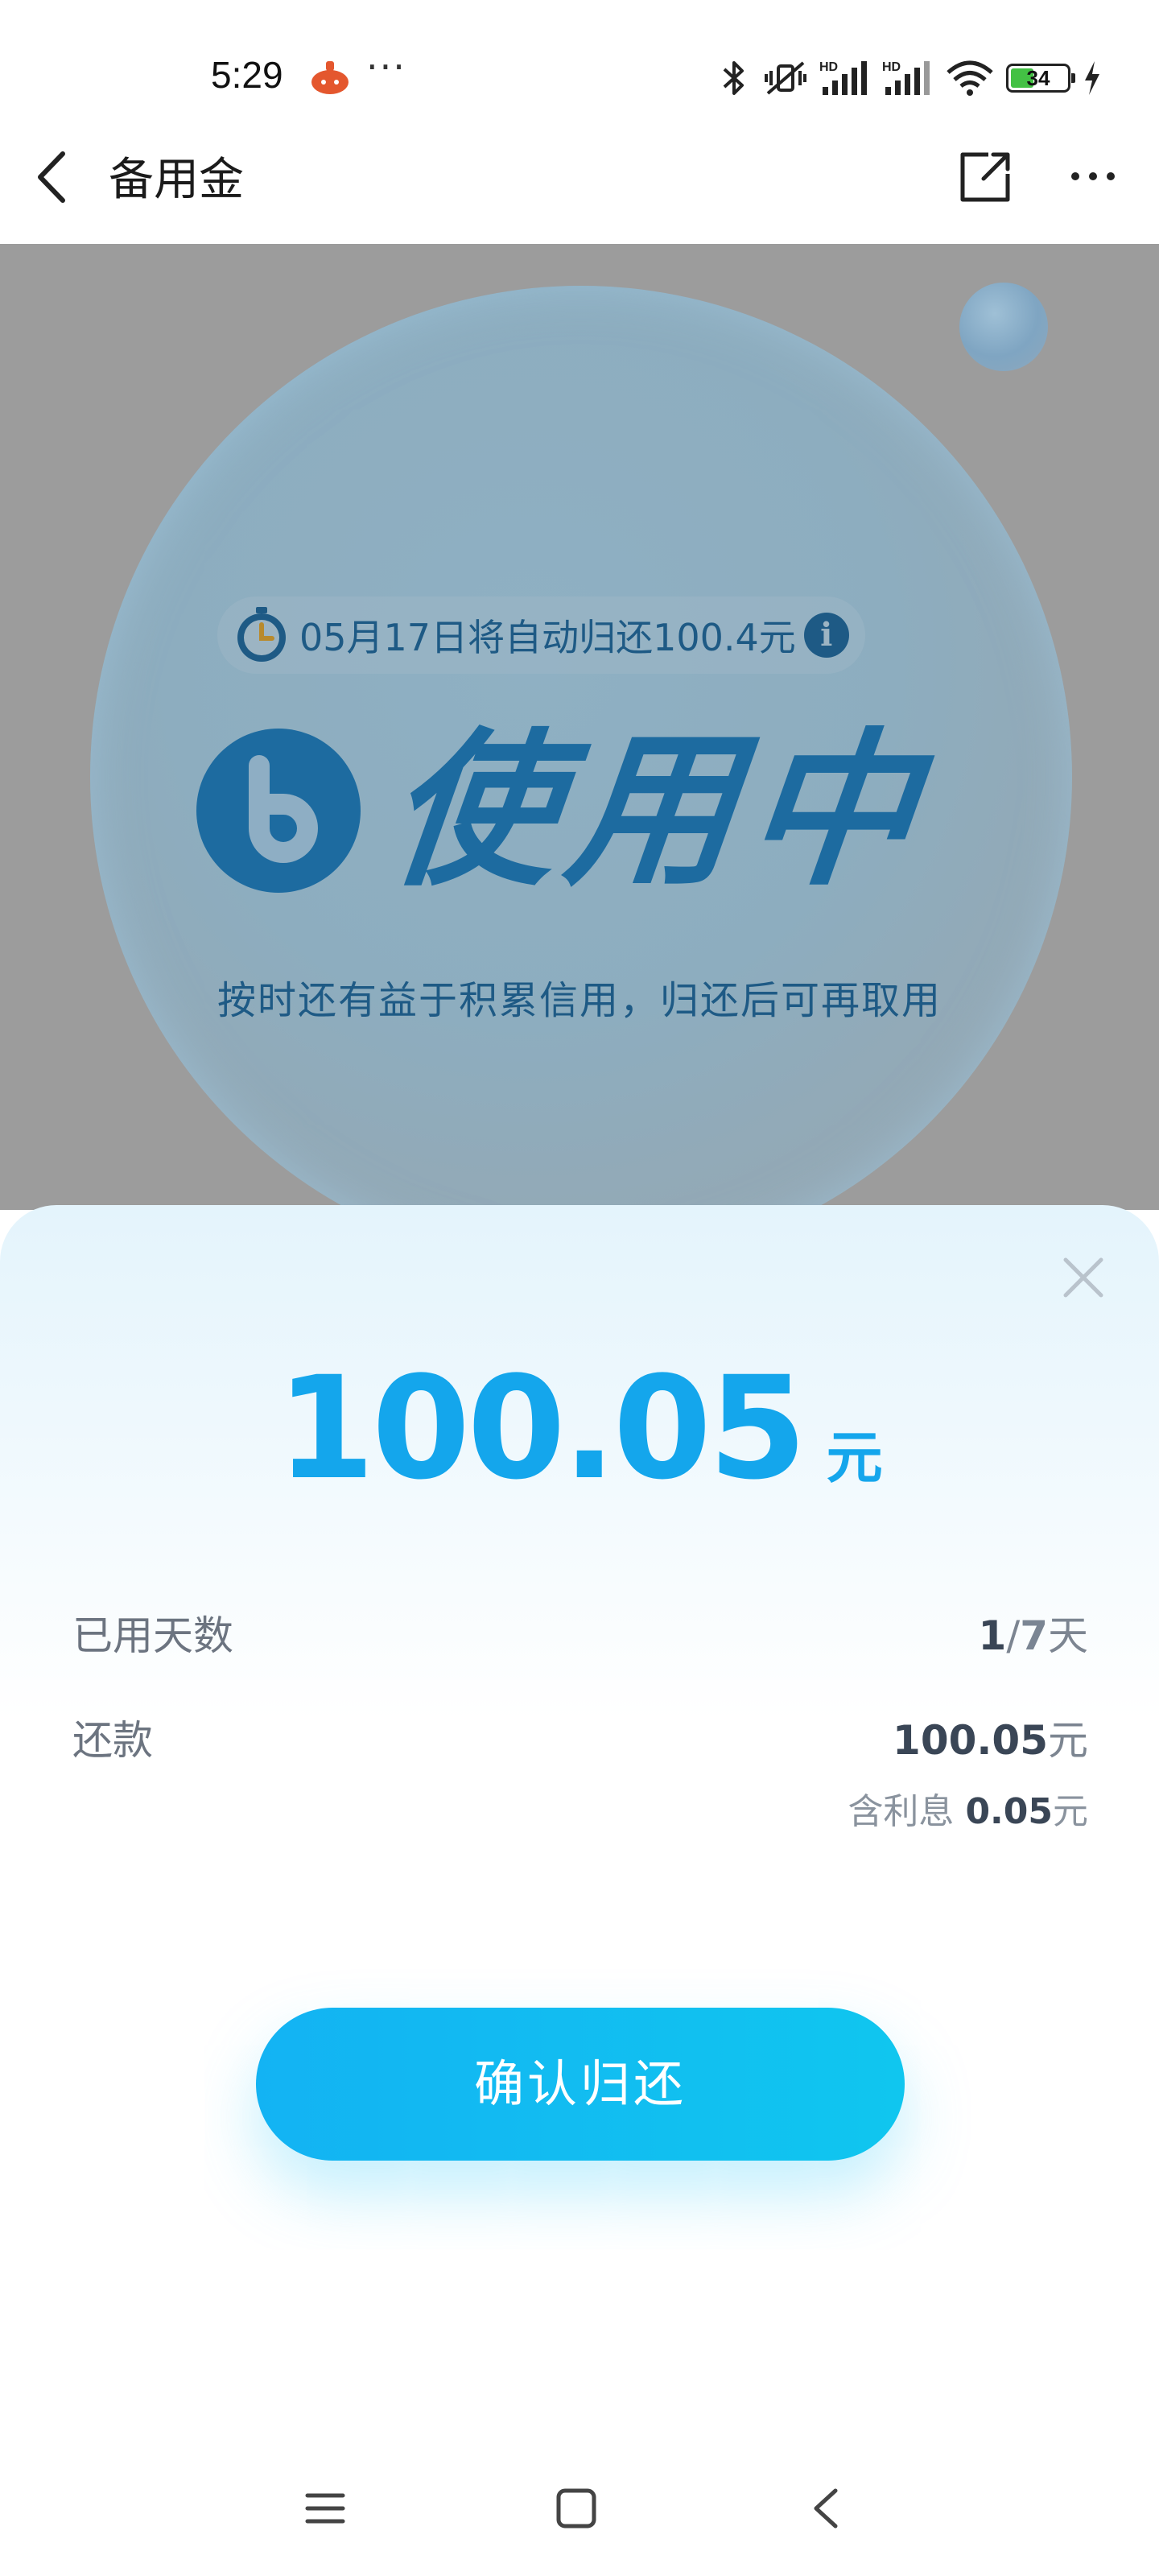 The width and height of the screenshot is (1159, 2576). What do you see at coordinates (854, 1458) in the screenshot?
I see `amount-unit: 元` at bounding box center [854, 1458].